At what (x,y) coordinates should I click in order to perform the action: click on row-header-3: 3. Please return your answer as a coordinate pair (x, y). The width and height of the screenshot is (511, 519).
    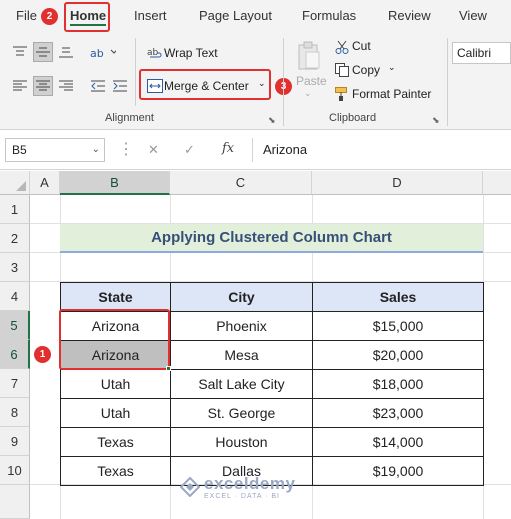
    Looking at the image, I should click on (15, 267).